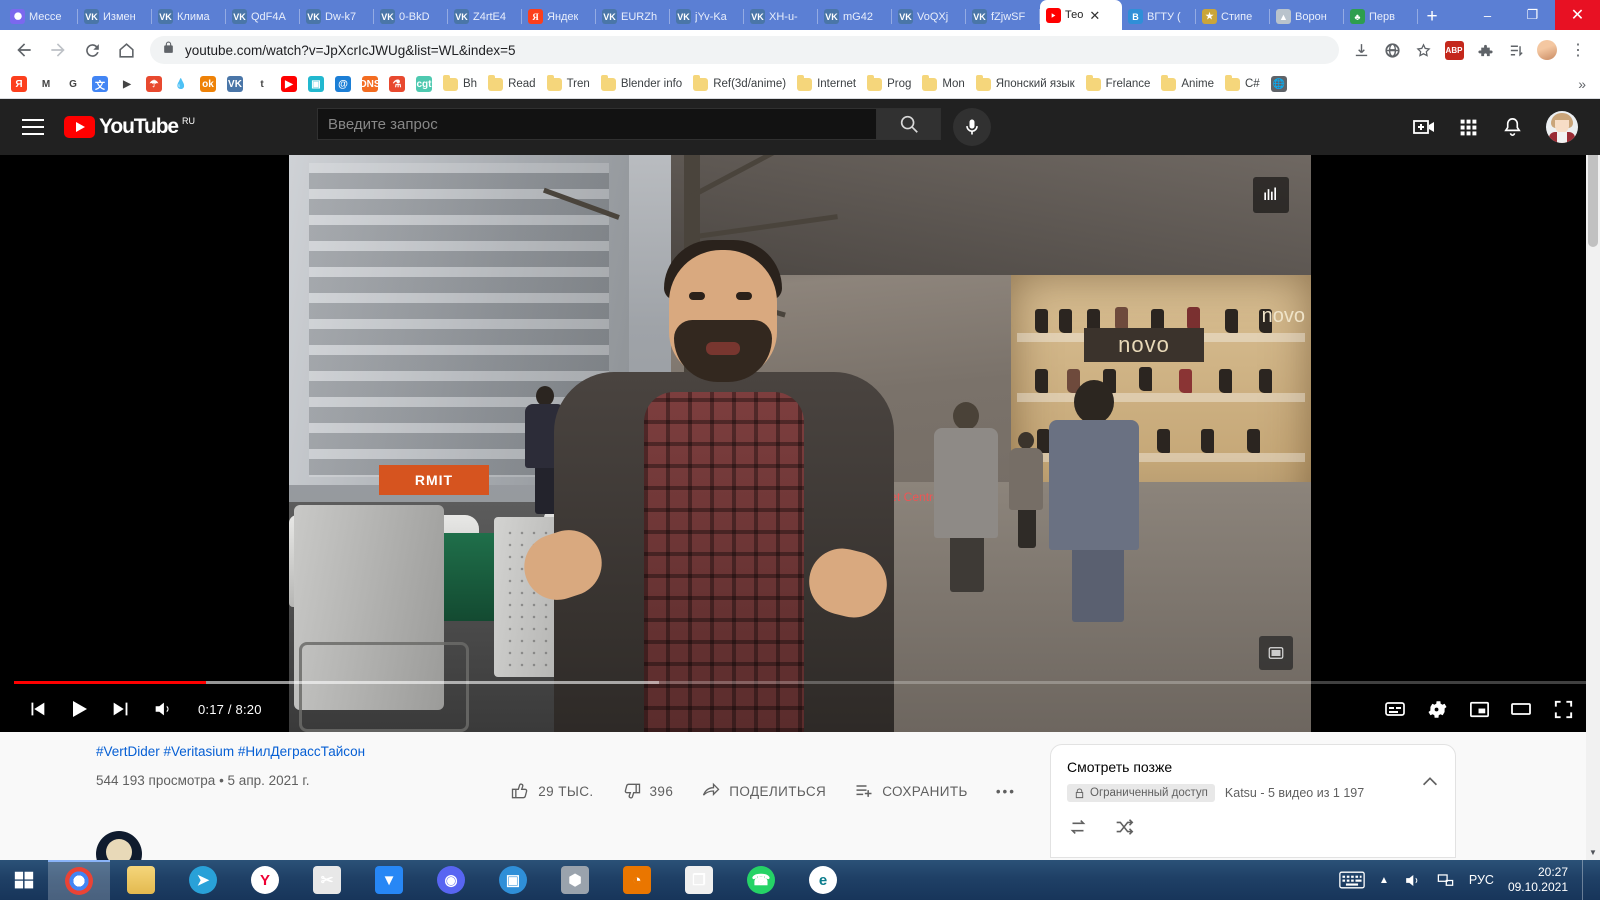  What do you see at coordinates (1582, 84) in the screenshot?
I see `bookmarks-overflow-button: »` at bounding box center [1582, 84].